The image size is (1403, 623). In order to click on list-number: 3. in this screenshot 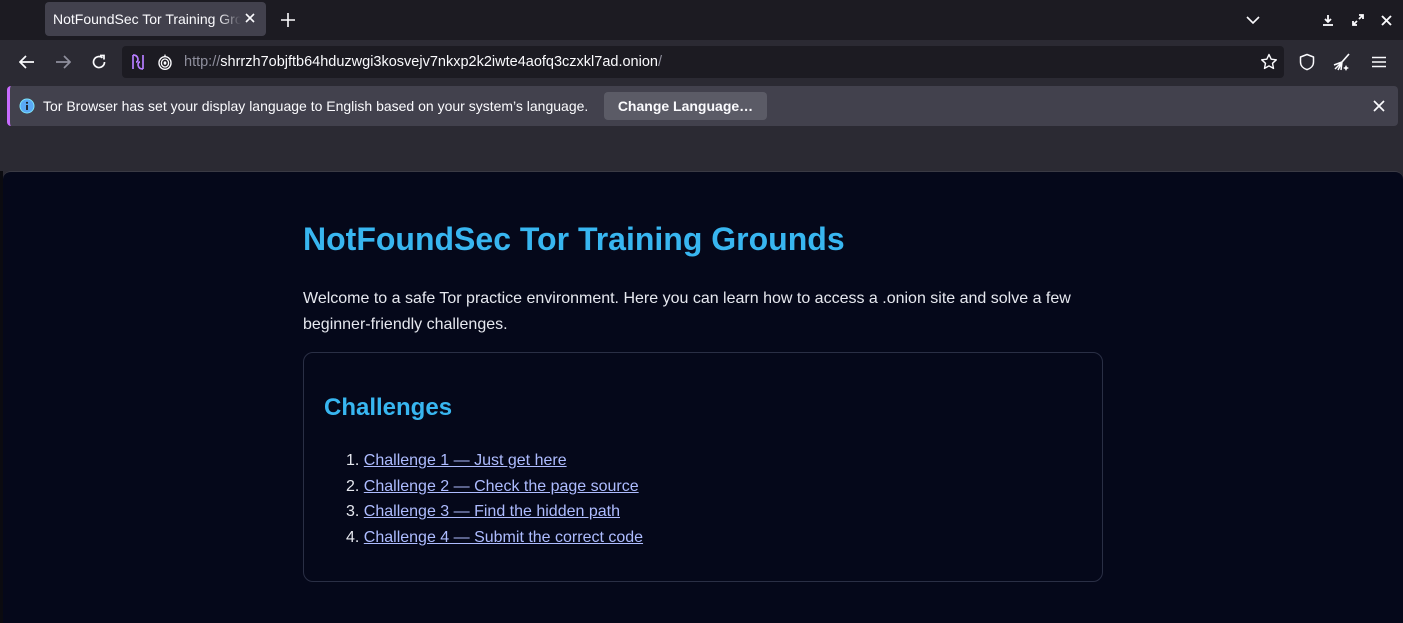, I will do `click(353, 512)`.